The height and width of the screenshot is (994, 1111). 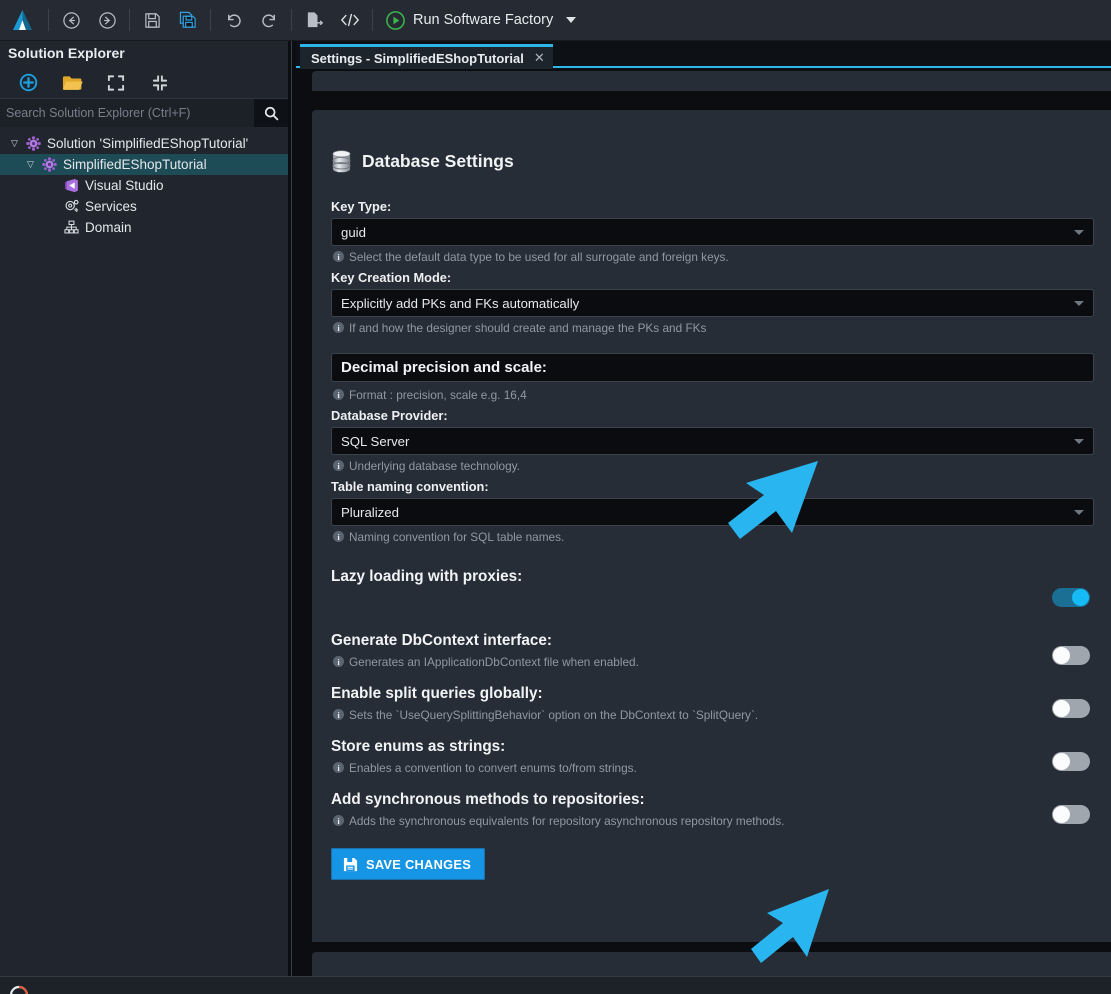 I want to click on tree-item-project: ▽ SimplifiedEShopTutorial, so click(x=144, y=164).